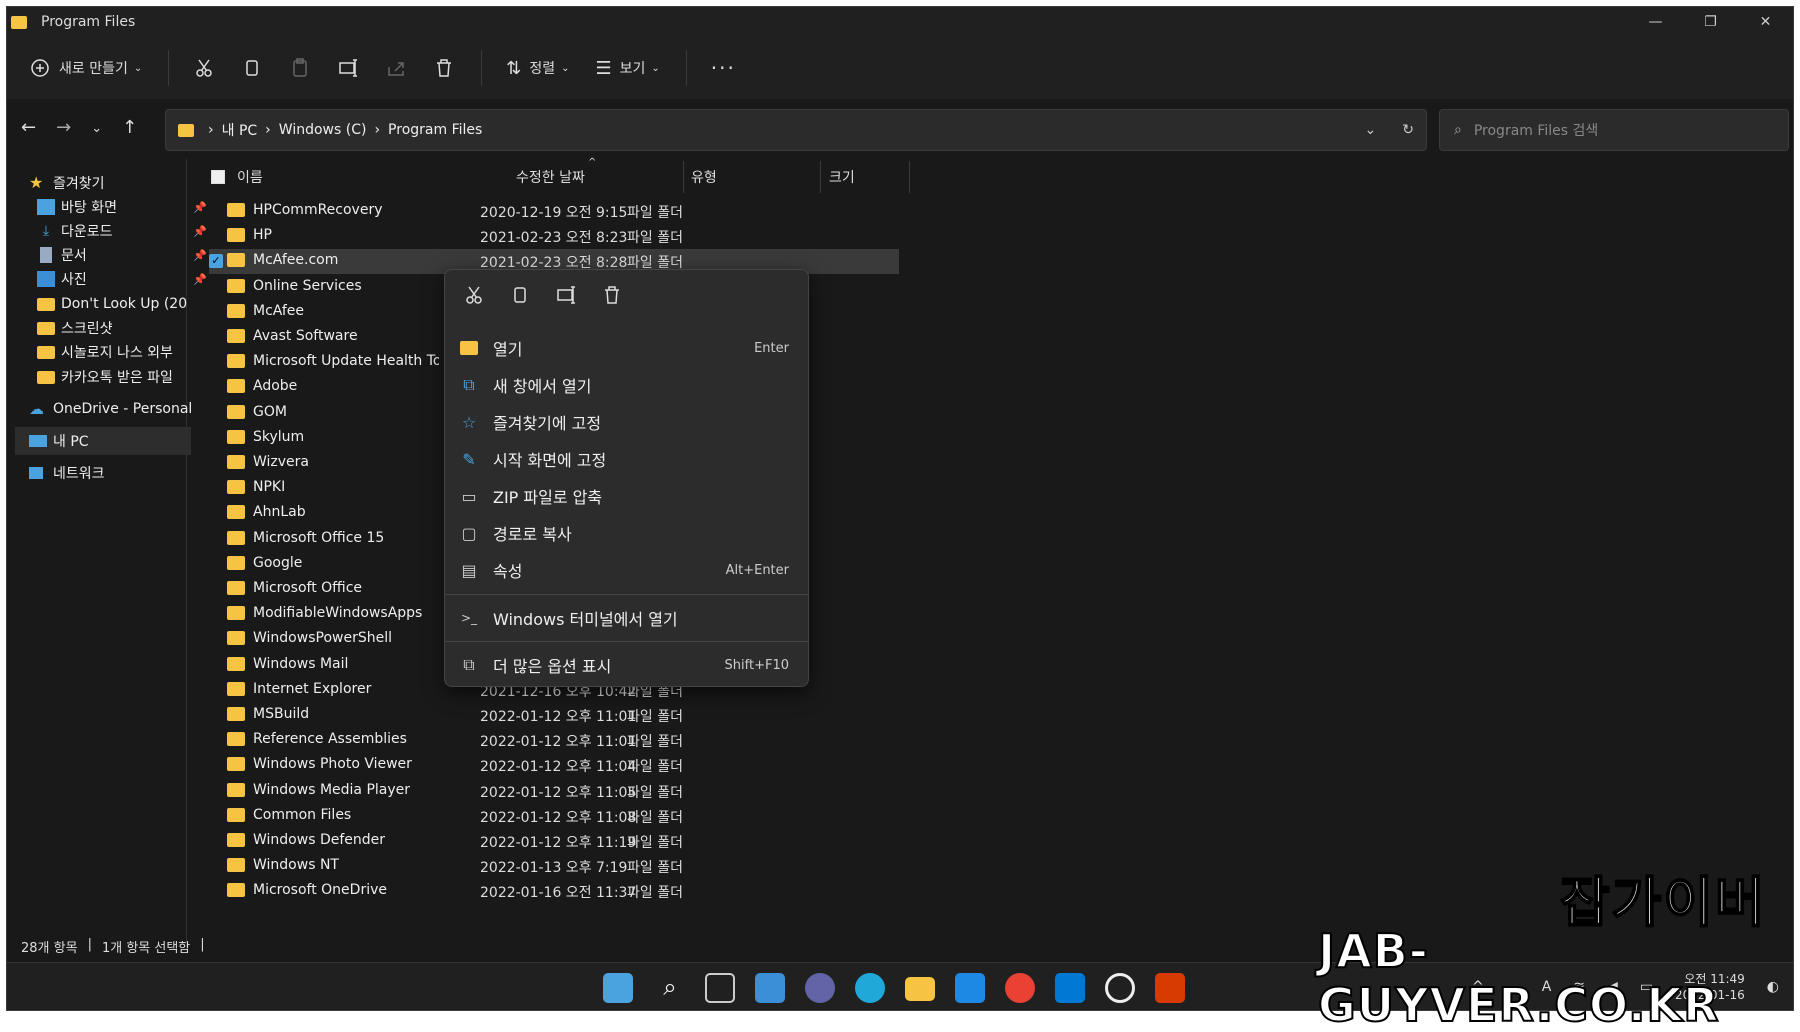 This screenshot has height=1032, width=1800. Describe the element at coordinates (627, 618) in the screenshot. I see `menu-item-open-terminal: >_ Windows 터미널에서 열기` at that location.